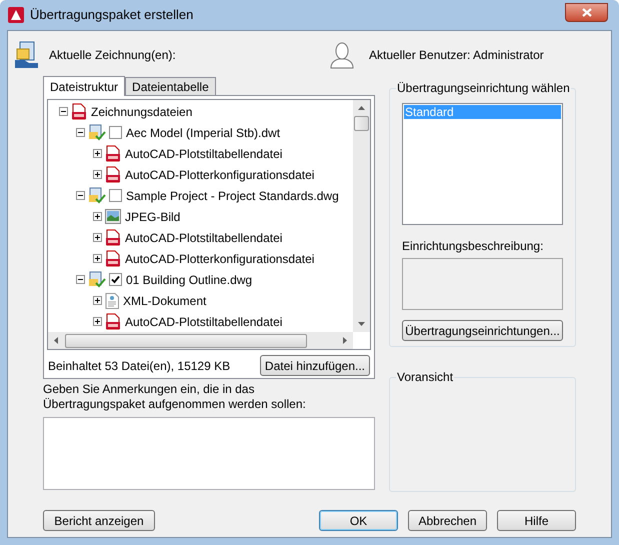 The height and width of the screenshot is (545, 619). What do you see at coordinates (203, 133) in the screenshot?
I see `tree-item: Aec Model (Imperial Stb).dwt` at bounding box center [203, 133].